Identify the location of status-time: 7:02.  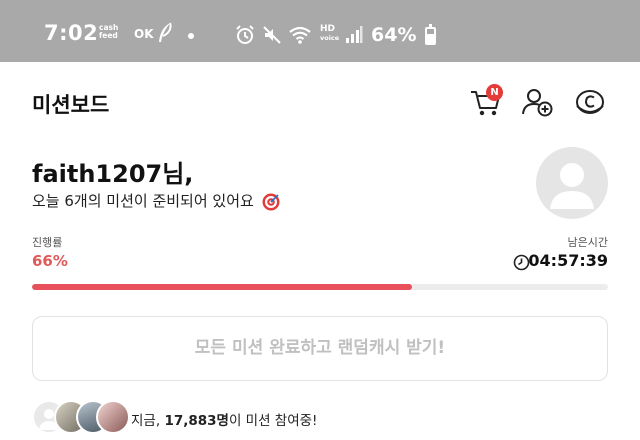
(71, 33).